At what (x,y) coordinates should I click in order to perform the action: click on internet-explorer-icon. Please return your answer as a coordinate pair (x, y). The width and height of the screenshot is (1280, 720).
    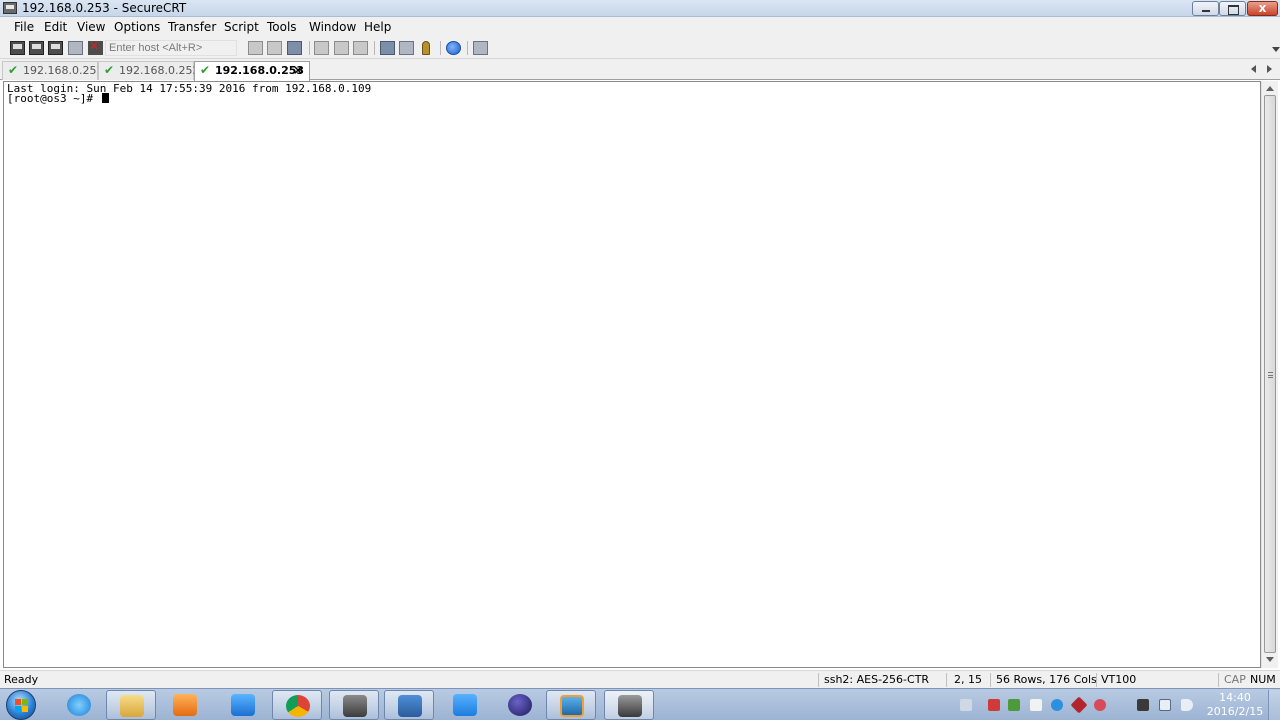
    Looking at the image, I should click on (79, 705).